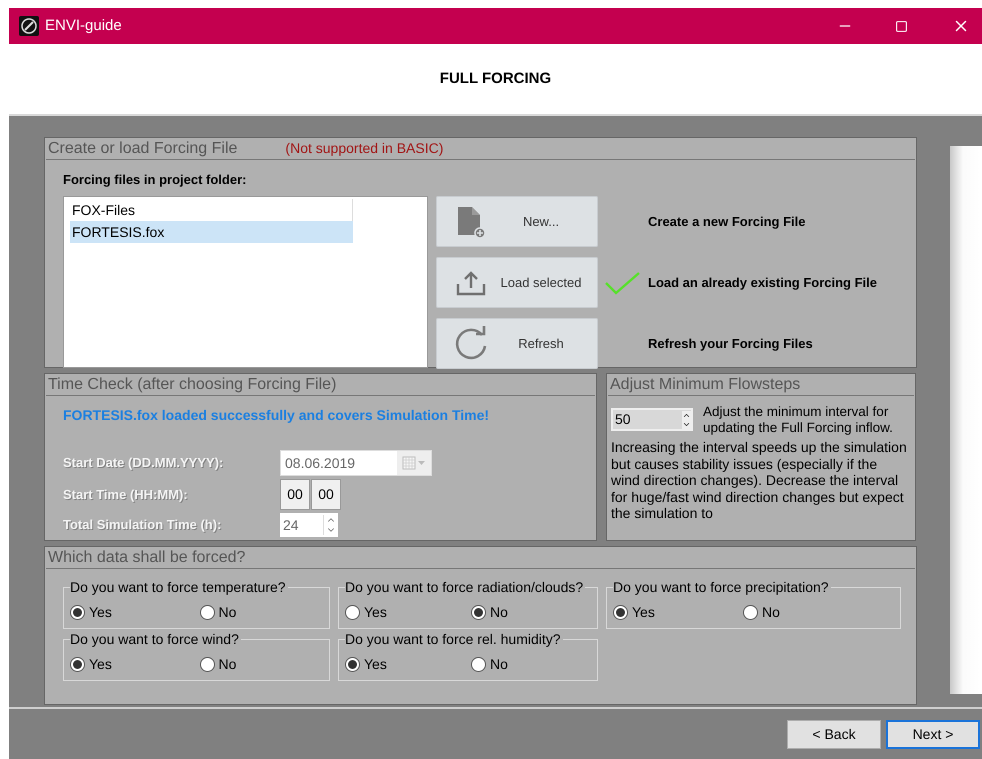  What do you see at coordinates (276, 415) in the screenshot?
I see `status-message: FORTESIS.fox loaded successfully and covers Simulation Time!` at bounding box center [276, 415].